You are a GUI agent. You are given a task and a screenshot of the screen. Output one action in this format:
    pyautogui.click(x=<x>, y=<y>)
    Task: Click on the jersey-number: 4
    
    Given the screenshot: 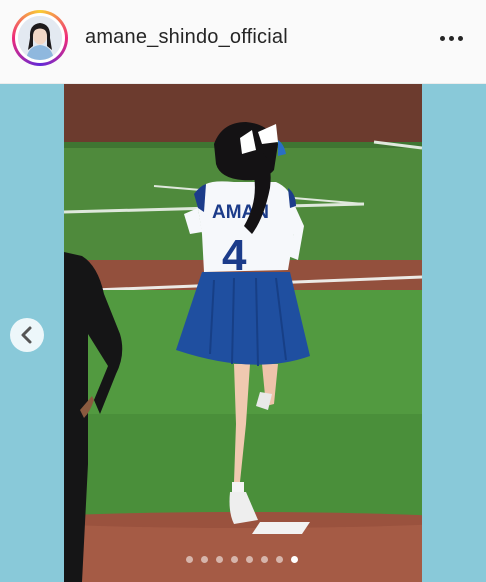 What is the action you would take?
    pyautogui.click(x=234, y=255)
    